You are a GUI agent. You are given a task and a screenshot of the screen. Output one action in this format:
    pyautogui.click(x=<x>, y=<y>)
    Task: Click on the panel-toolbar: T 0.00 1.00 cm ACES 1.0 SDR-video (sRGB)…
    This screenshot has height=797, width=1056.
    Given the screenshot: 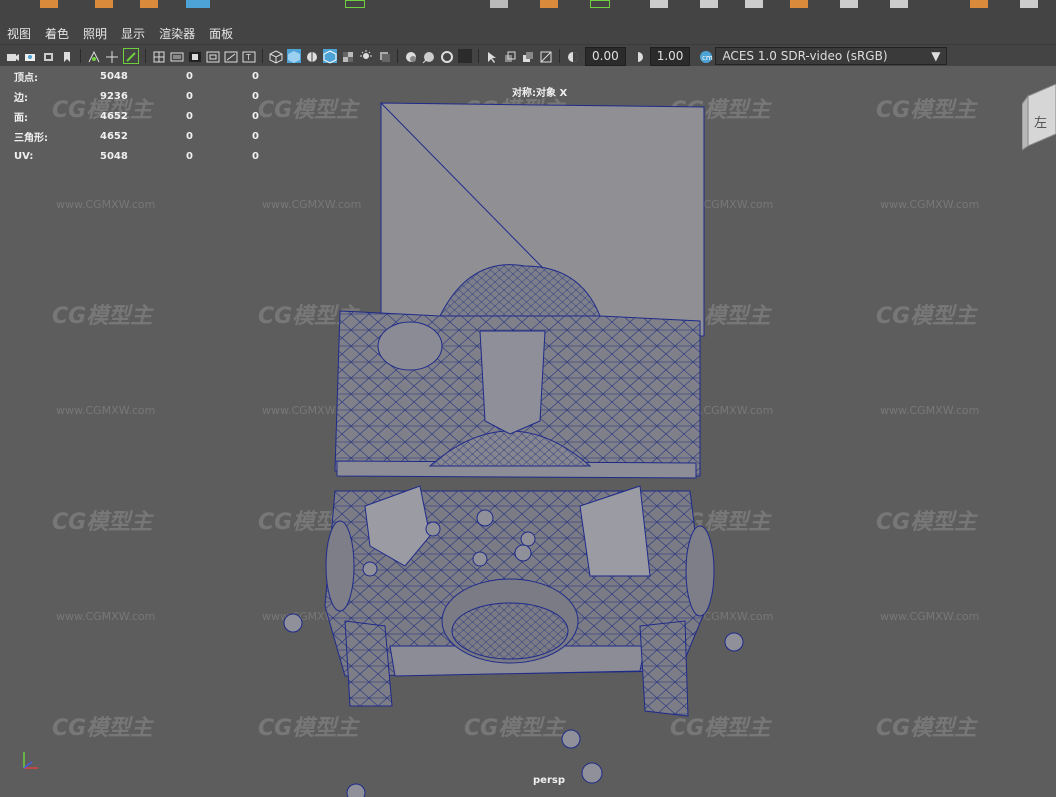 What is the action you would take?
    pyautogui.click(x=528, y=55)
    